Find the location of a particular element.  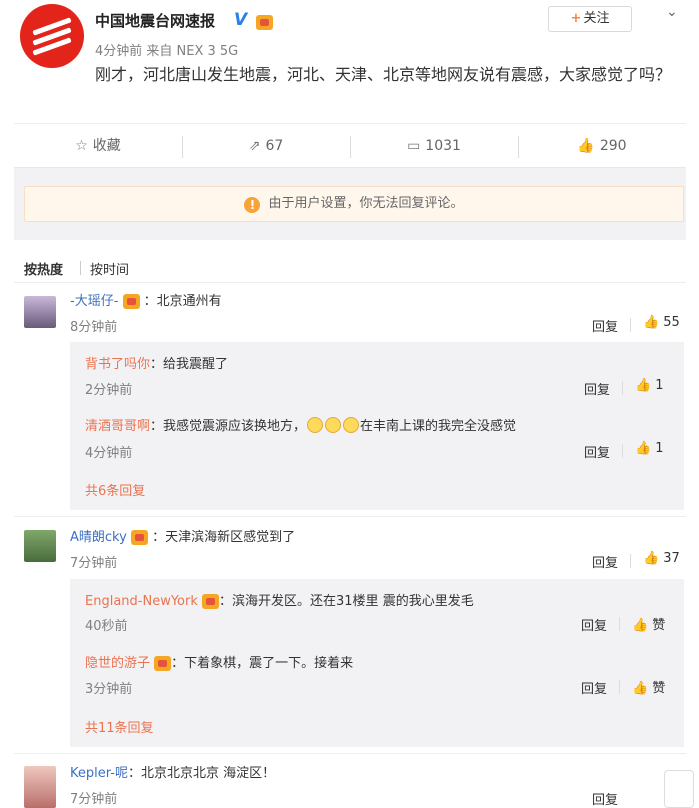

reply-time: 2分钟前 is located at coordinates (109, 390).